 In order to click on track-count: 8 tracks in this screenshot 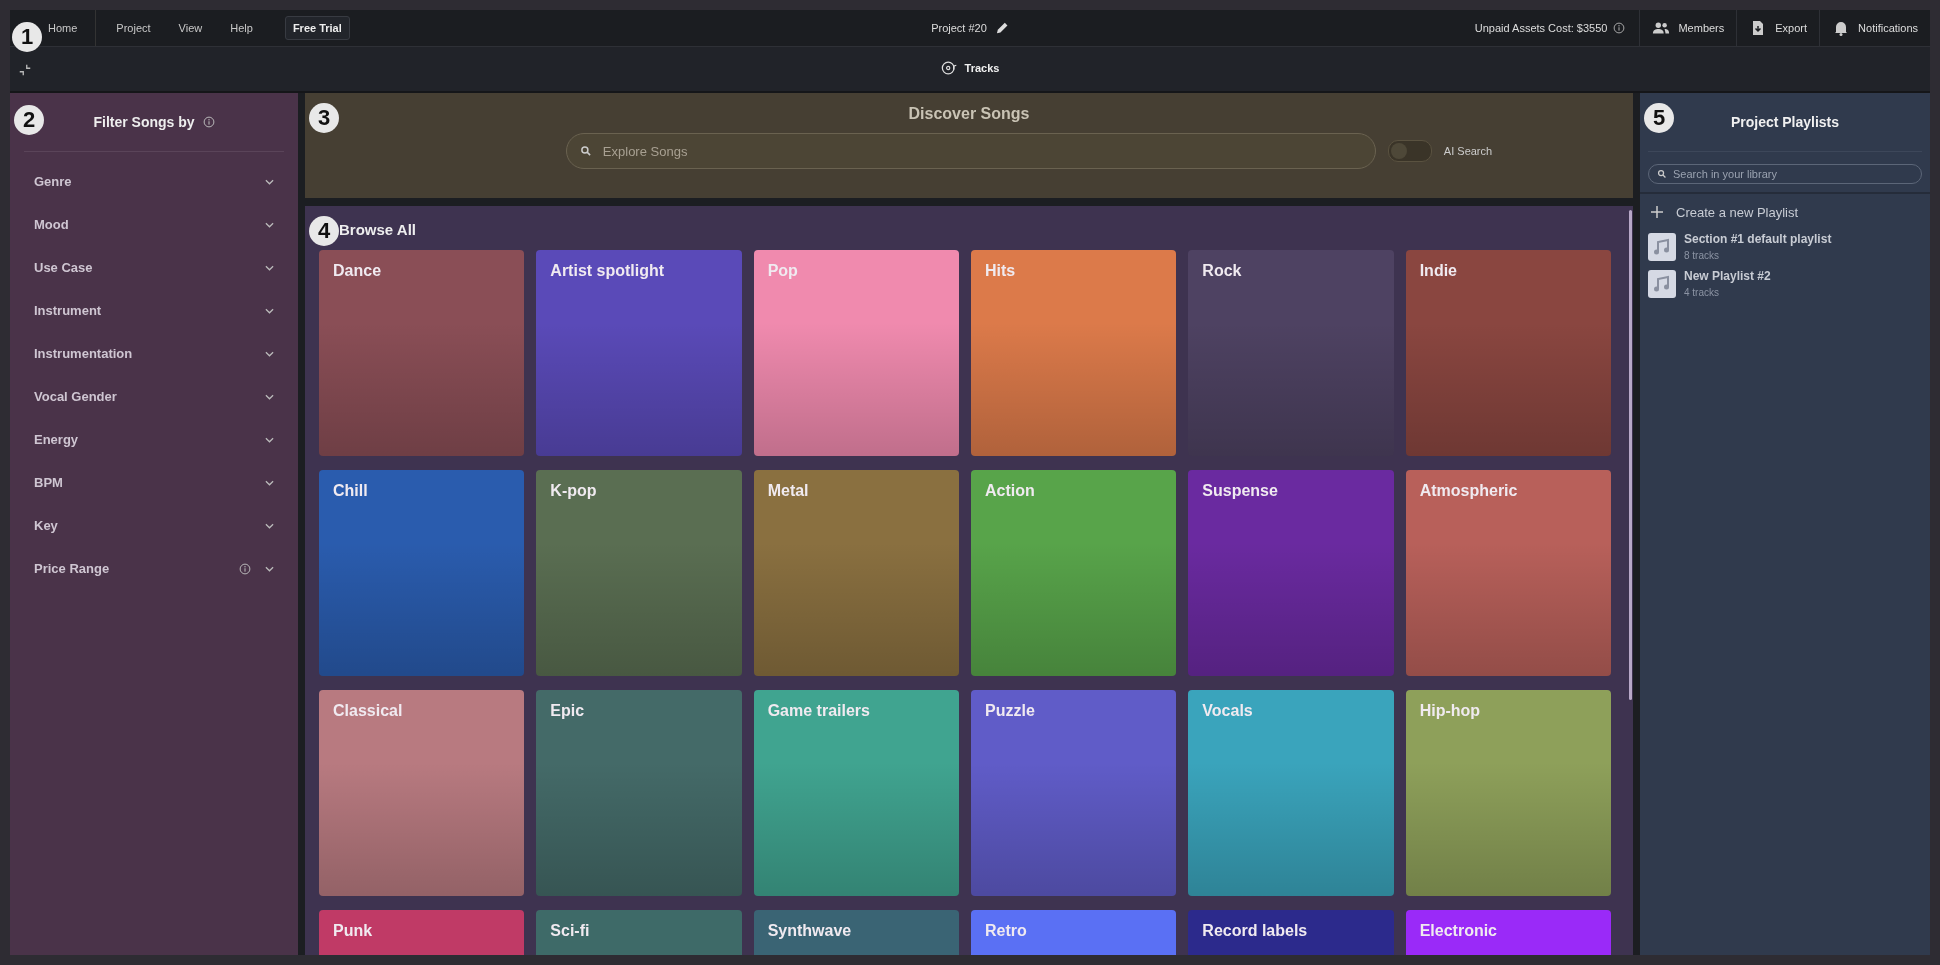, I will do `click(1702, 255)`.